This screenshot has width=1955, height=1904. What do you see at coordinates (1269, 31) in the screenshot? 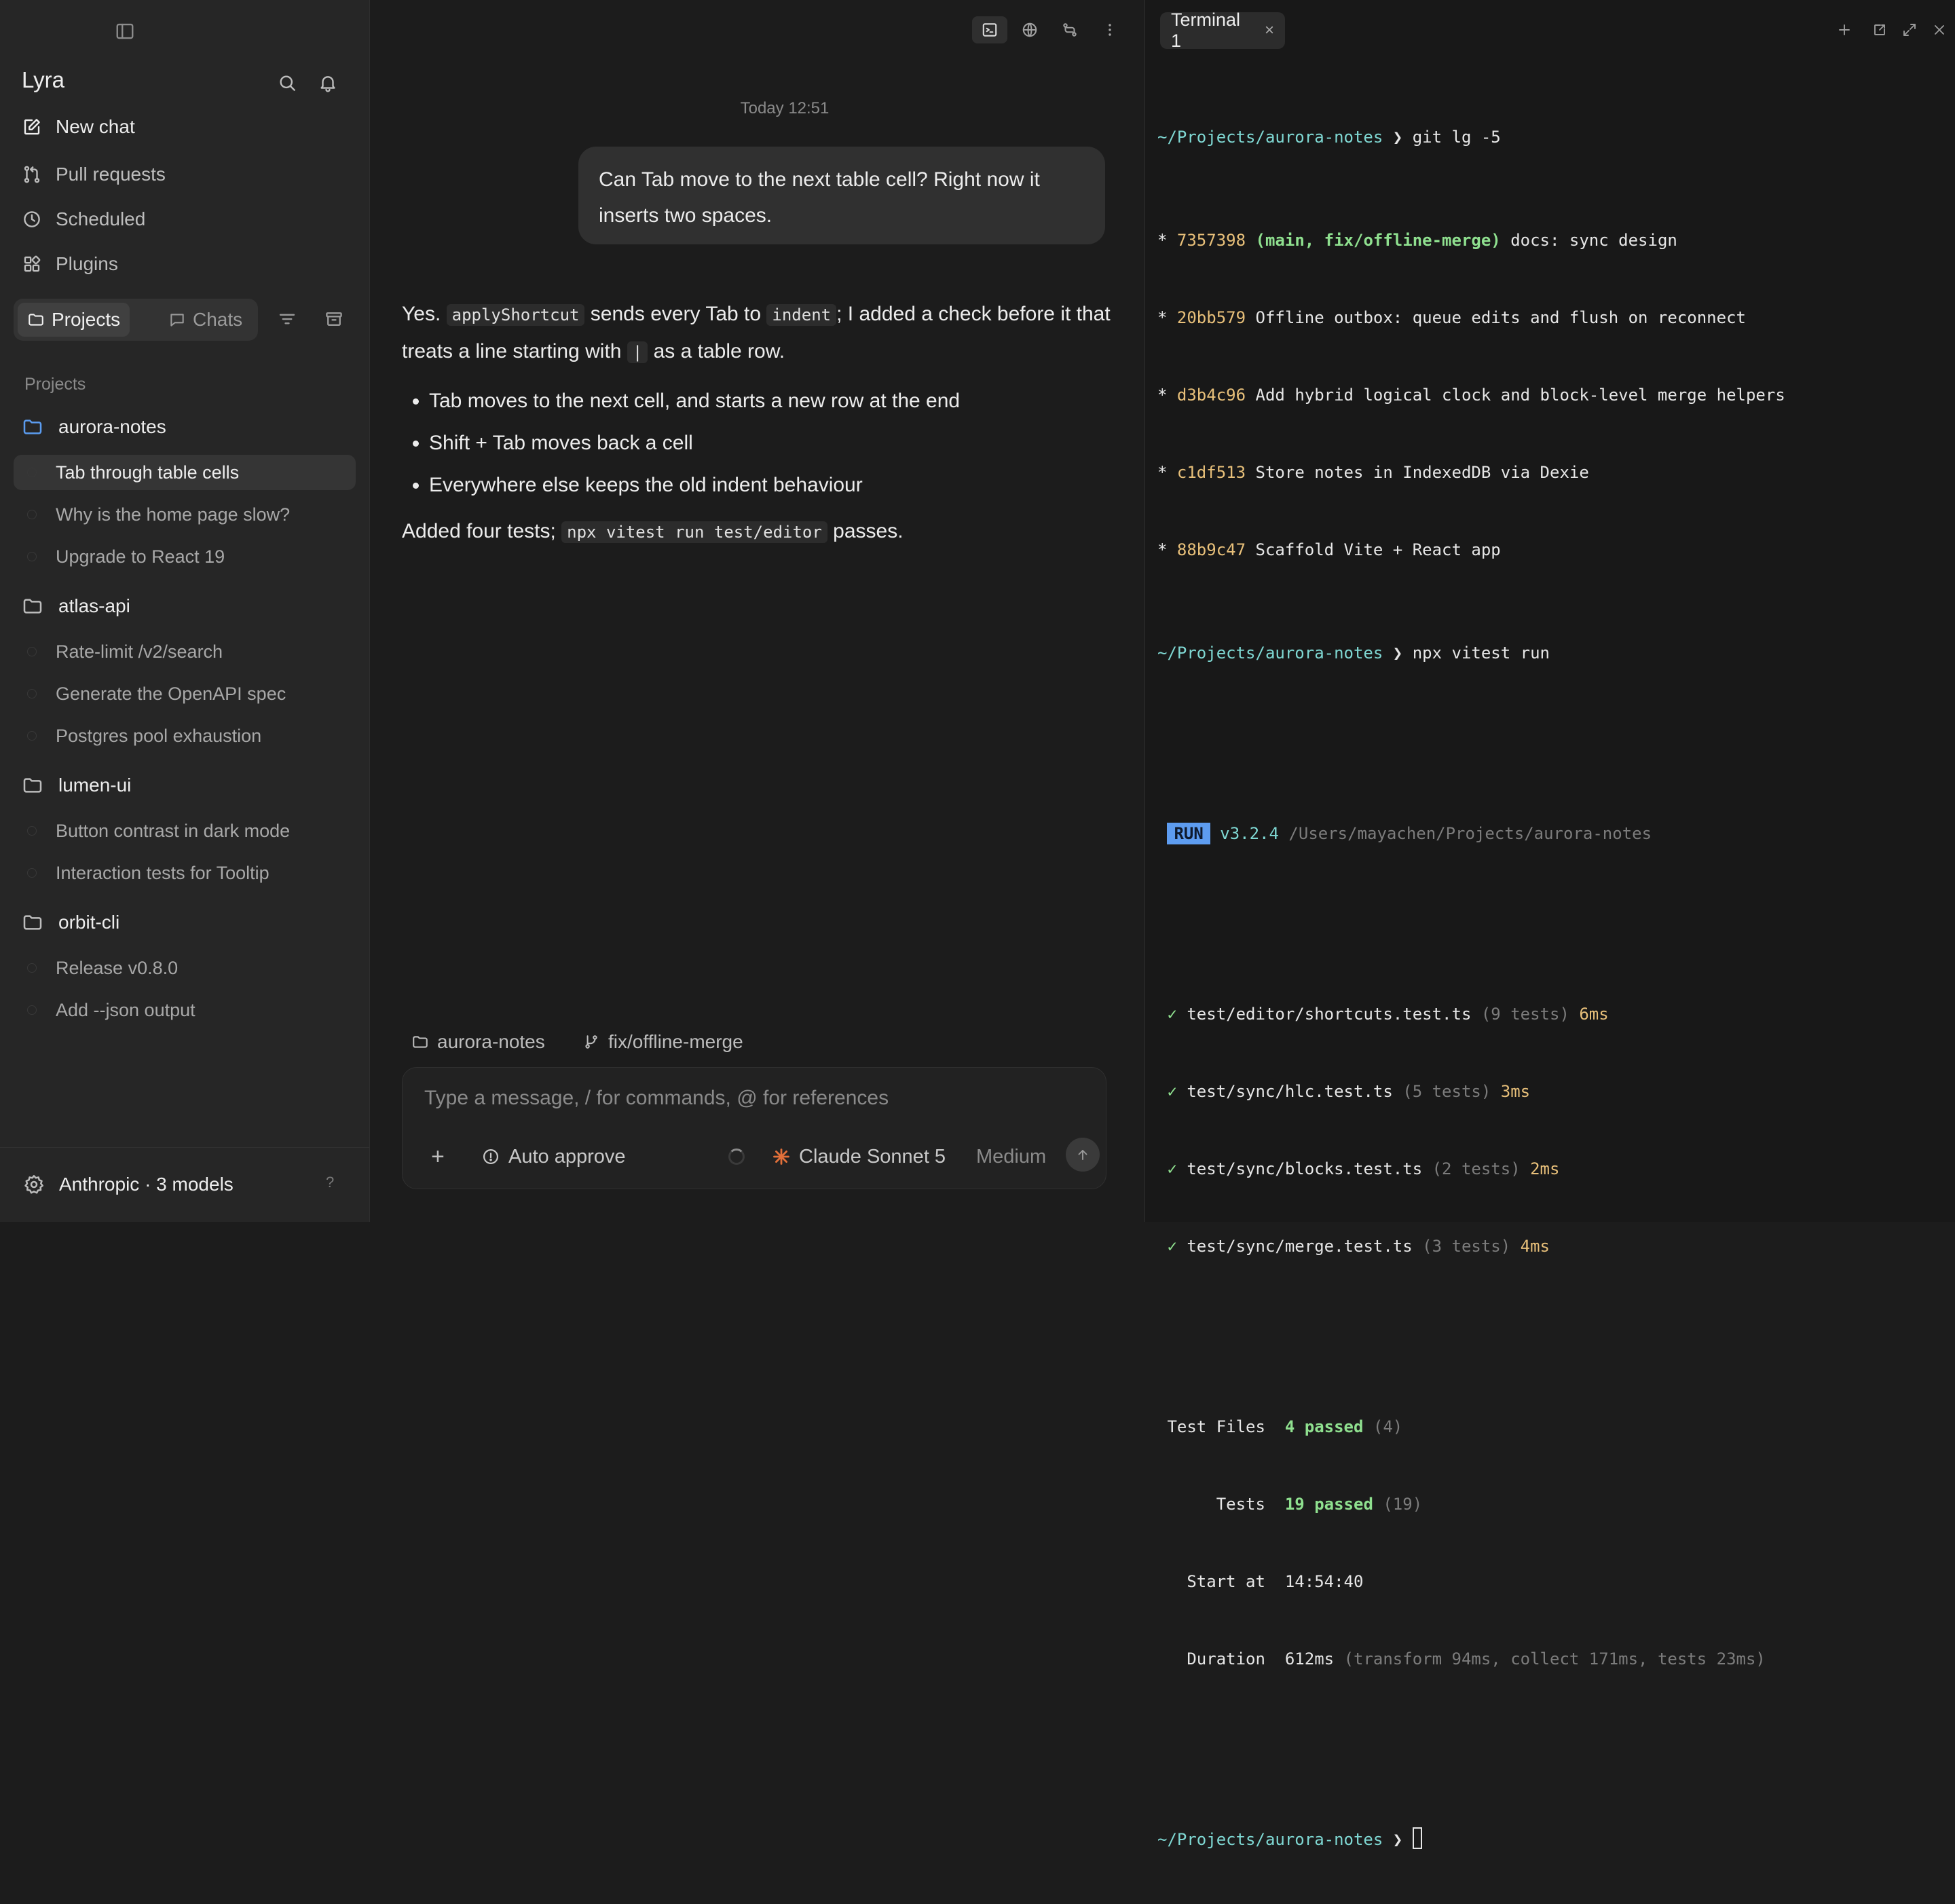
I see `close-icon: ×` at bounding box center [1269, 31].